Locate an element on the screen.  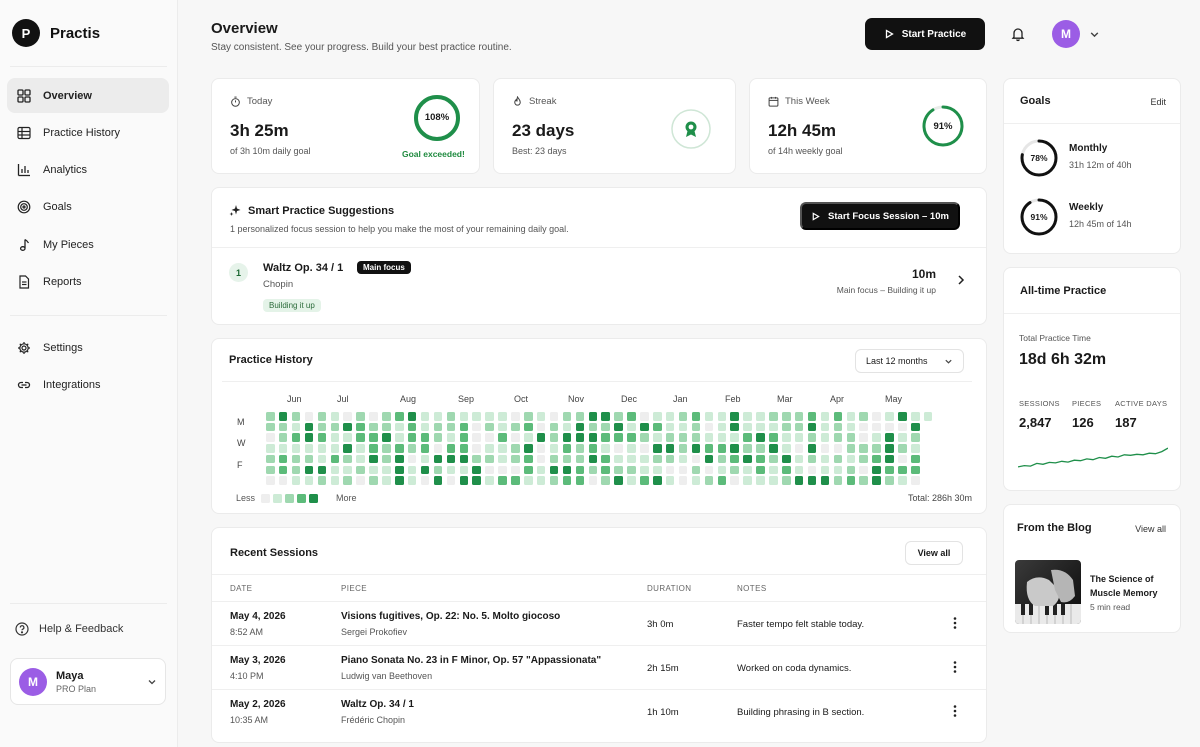
blog-post-title: The Science of Muscle Memory is located at coordinates (1130, 586).